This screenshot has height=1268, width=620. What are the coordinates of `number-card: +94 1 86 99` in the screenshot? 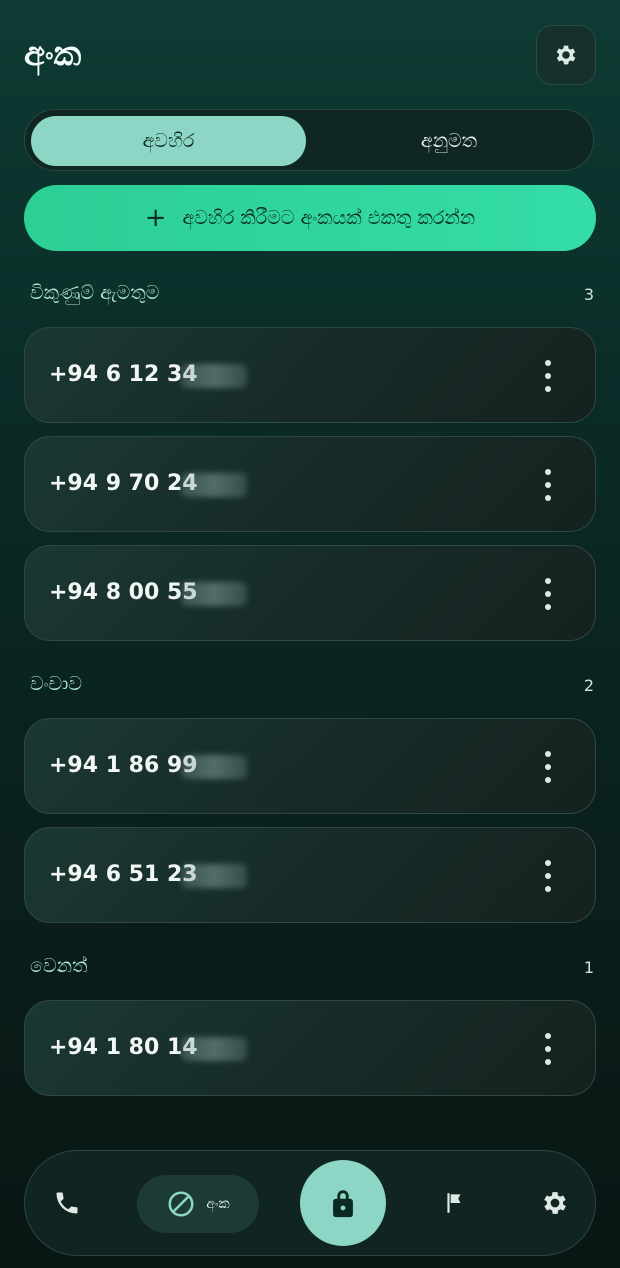 It's located at (310, 766).